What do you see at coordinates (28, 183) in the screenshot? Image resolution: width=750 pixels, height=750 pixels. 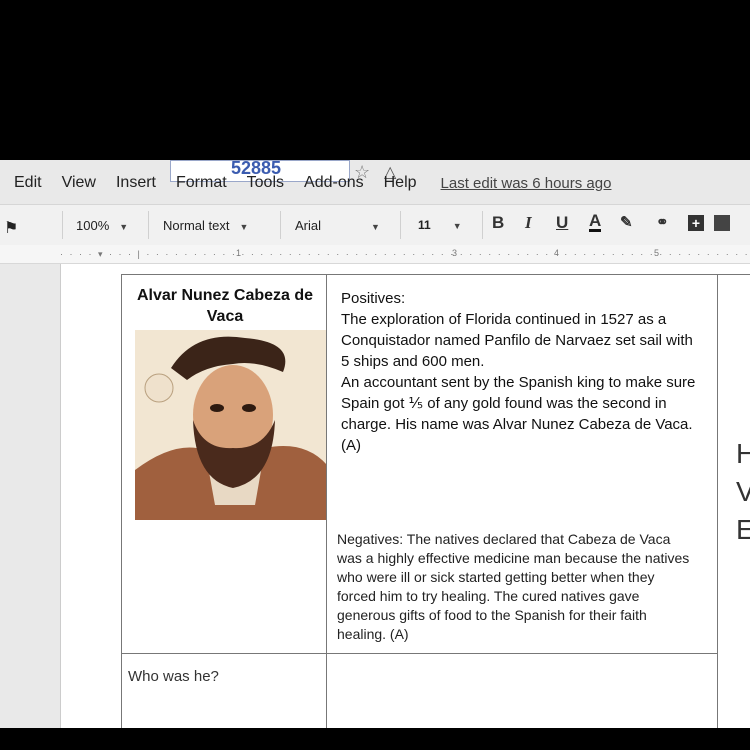 I see `menu-edit: Edit` at bounding box center [28, 183].